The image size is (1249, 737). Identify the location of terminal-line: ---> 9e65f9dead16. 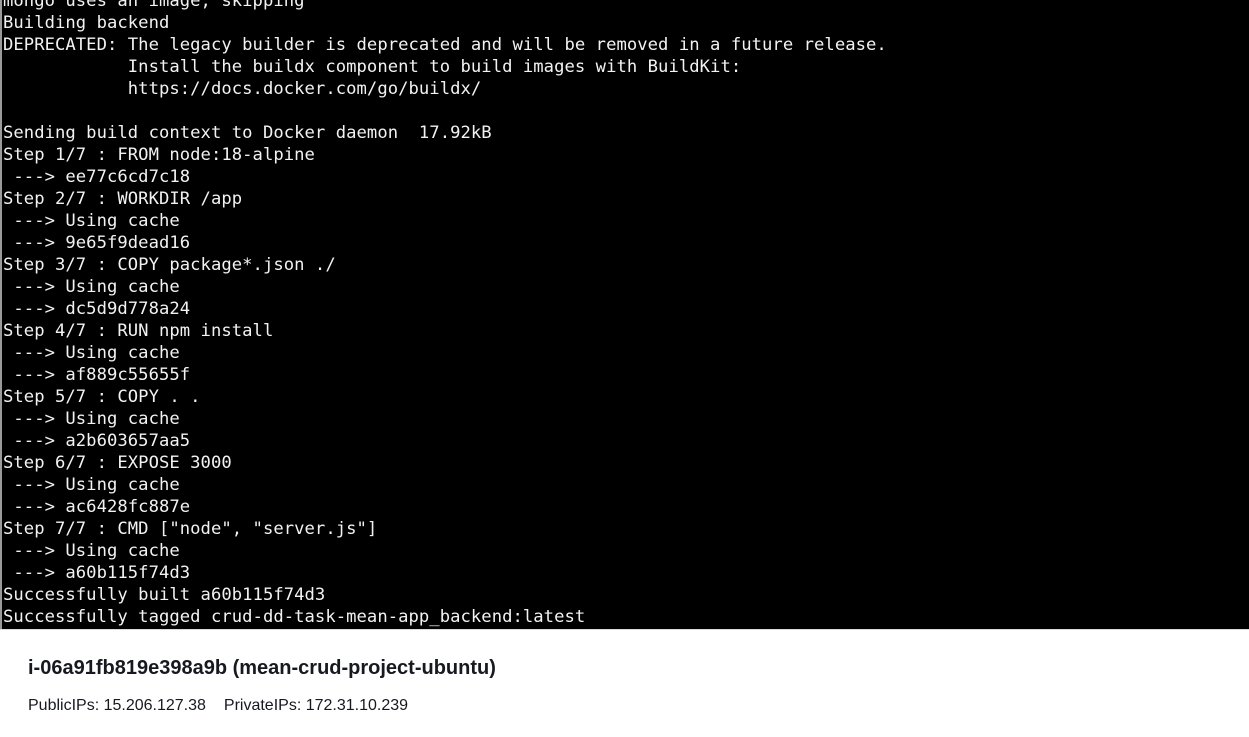
(97, 243).